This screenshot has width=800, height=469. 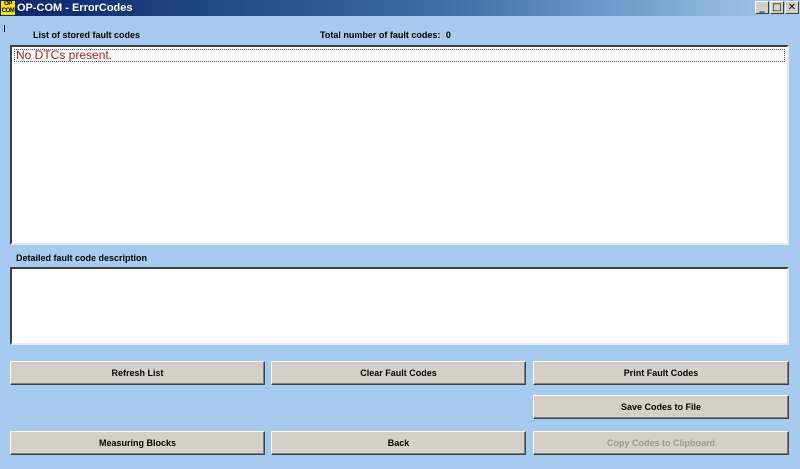 I want to click on close-button: ✕, so click(x=792, y=7).